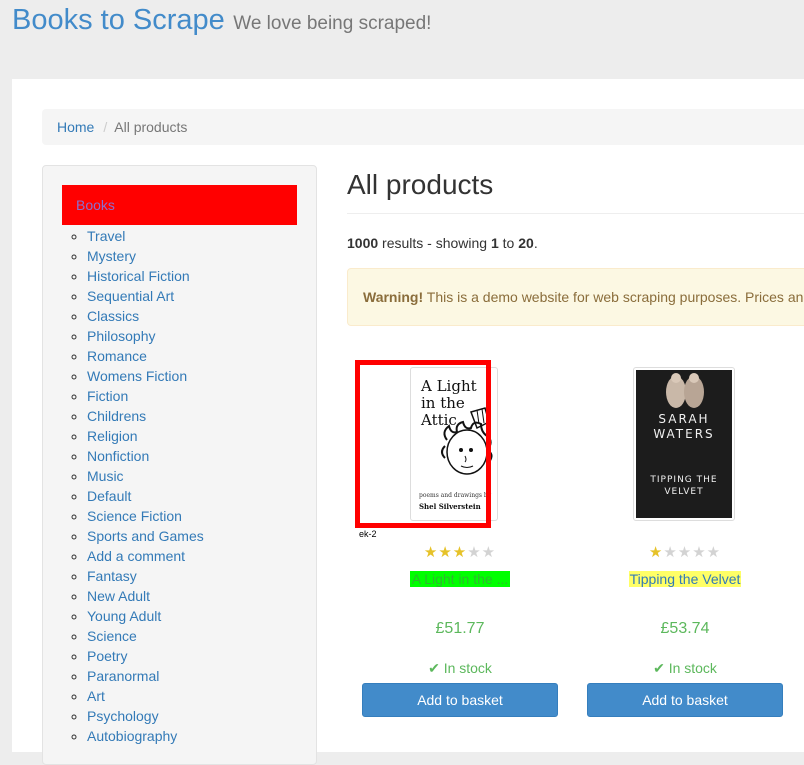  Describe the element at coordinates (75, 127) in the screenshot. I see `breadcrumb-home-link: Home` at that location.